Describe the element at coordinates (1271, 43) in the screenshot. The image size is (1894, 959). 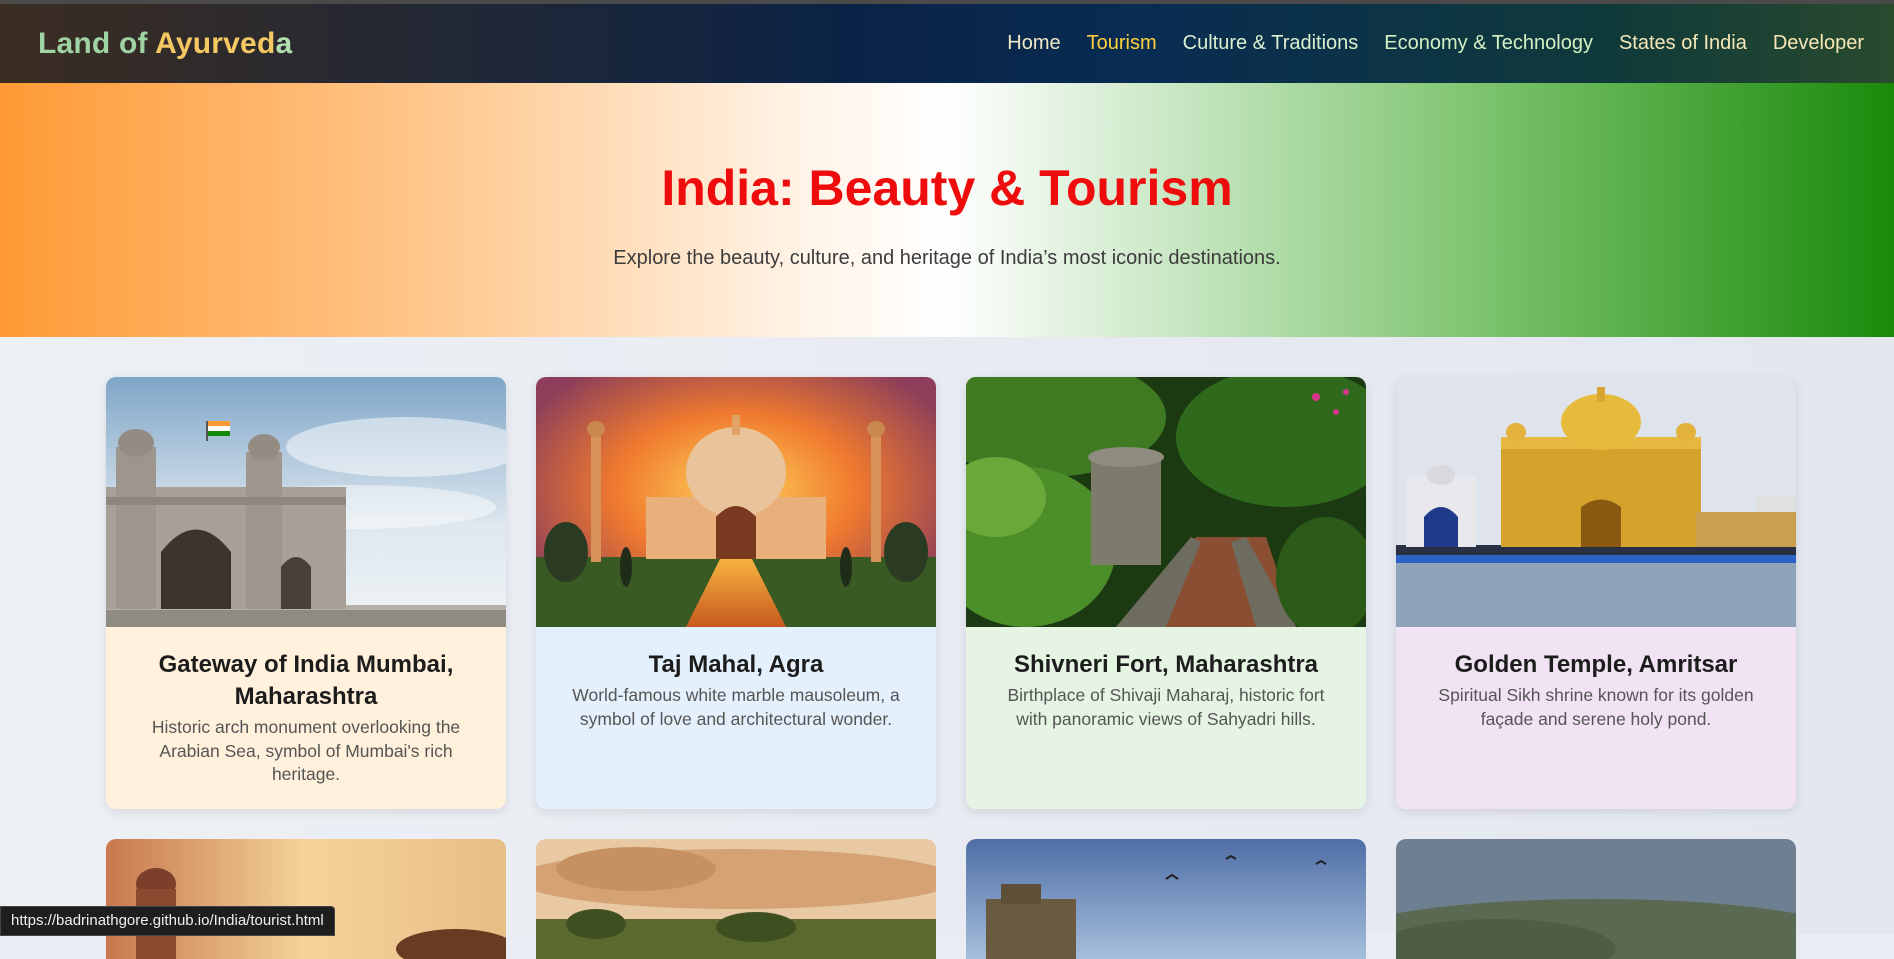
I see `nav-culture-traditions: Culture & Traditions` at that location.